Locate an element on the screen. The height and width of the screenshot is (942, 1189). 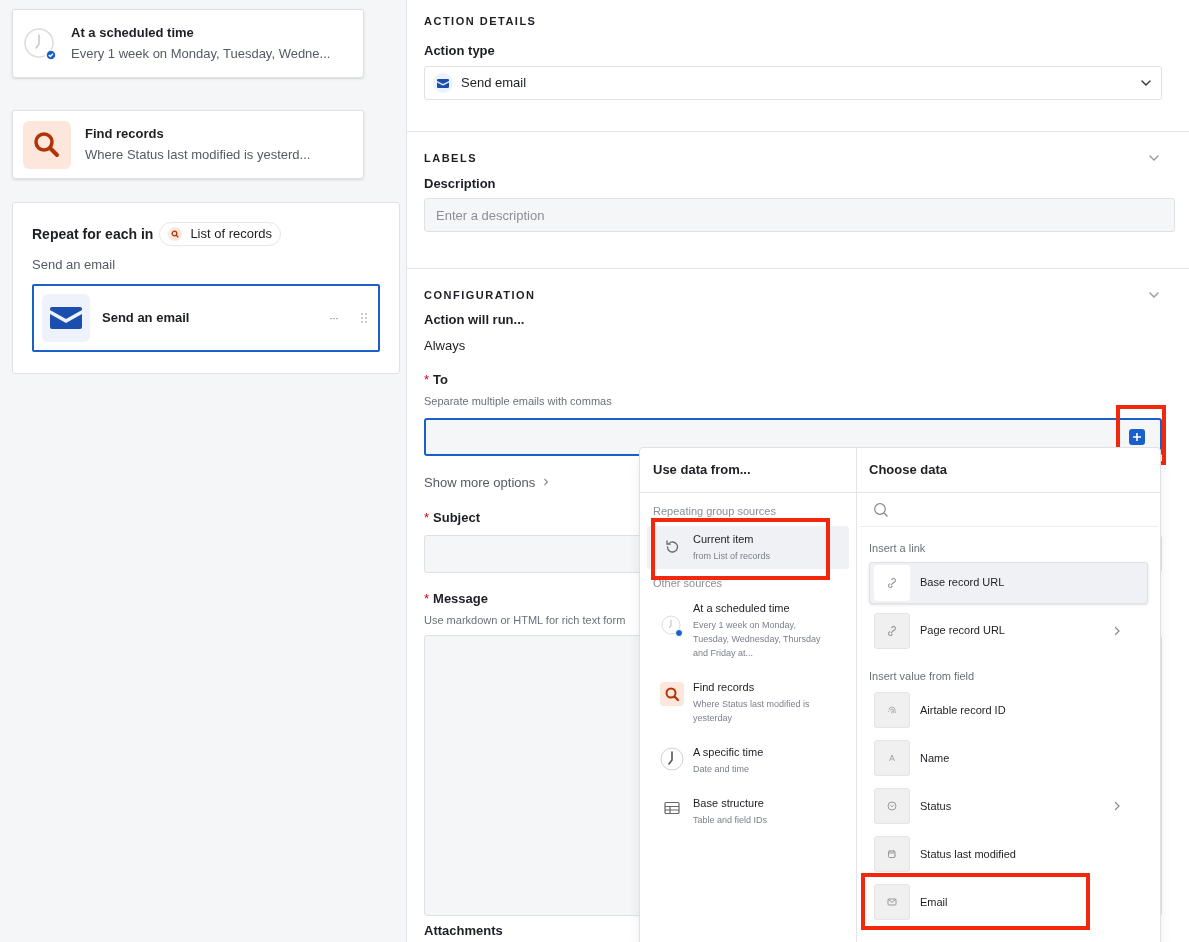
data-item-label: Name is located at coordinates (935, 758).